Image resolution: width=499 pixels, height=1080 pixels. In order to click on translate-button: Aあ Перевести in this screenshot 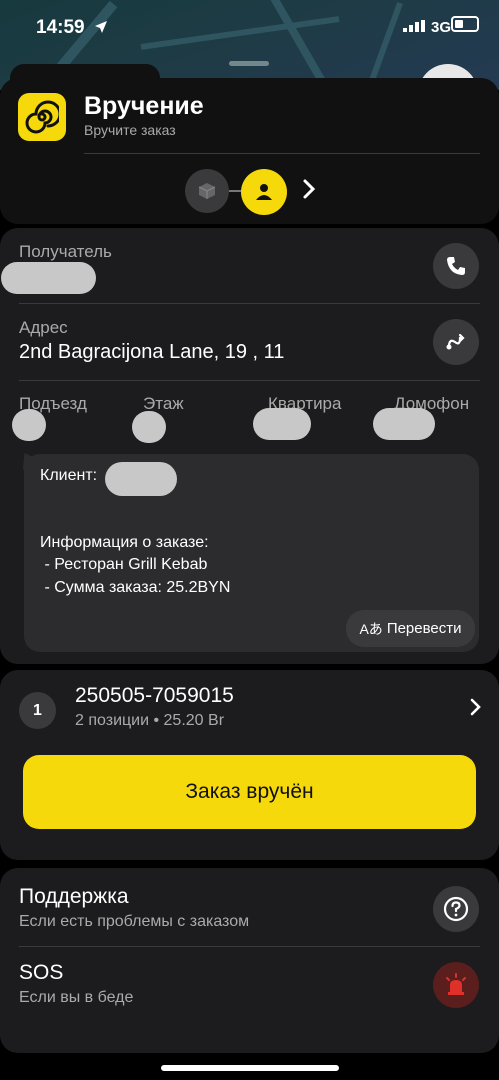, I will do `click(410, 628)`.